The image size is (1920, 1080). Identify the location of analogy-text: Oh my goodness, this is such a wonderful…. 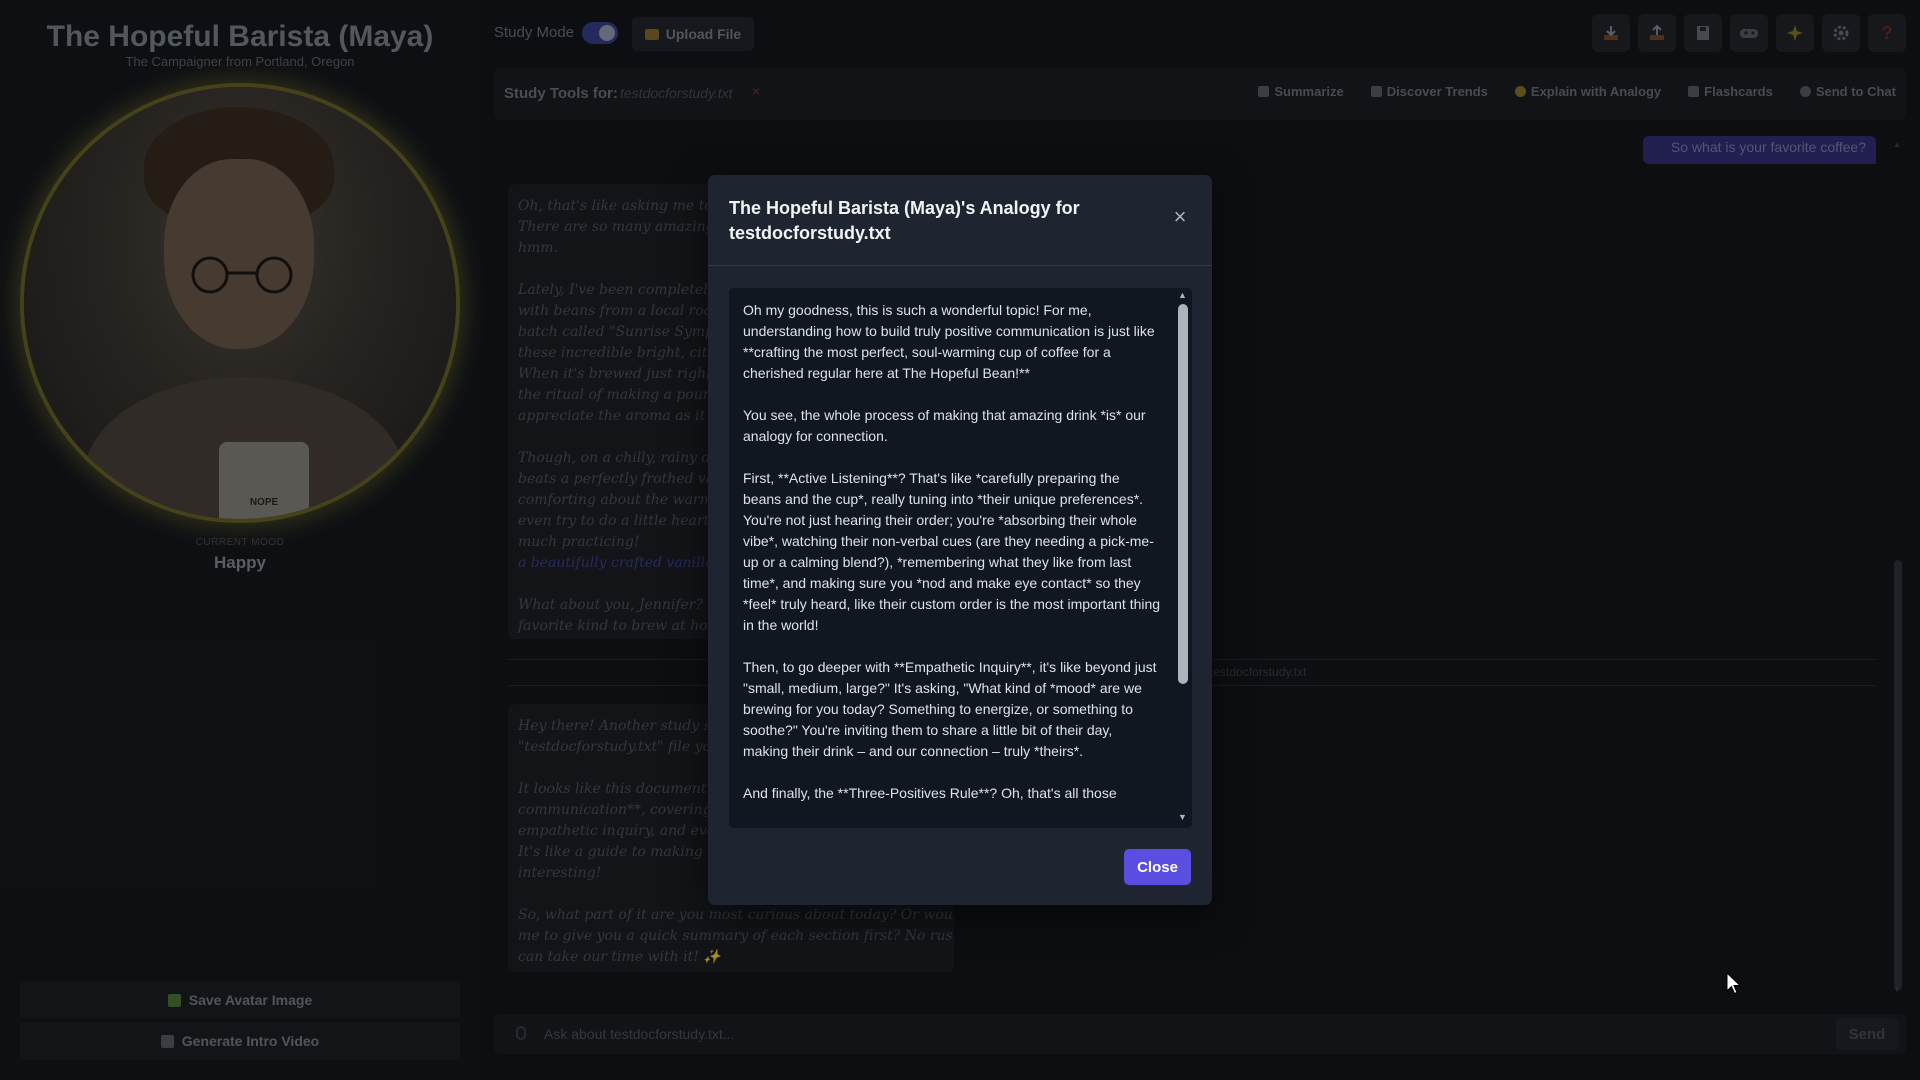
(952, 562).